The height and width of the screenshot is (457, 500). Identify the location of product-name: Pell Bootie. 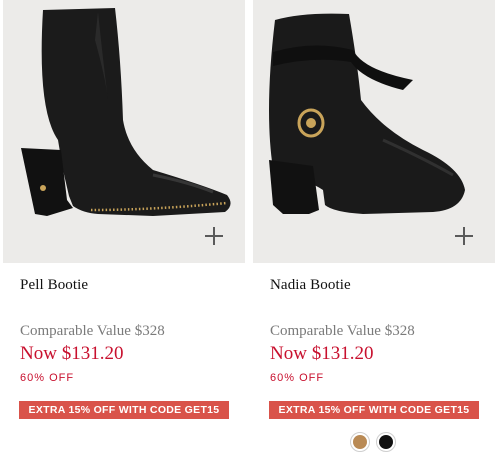
(54, 285).